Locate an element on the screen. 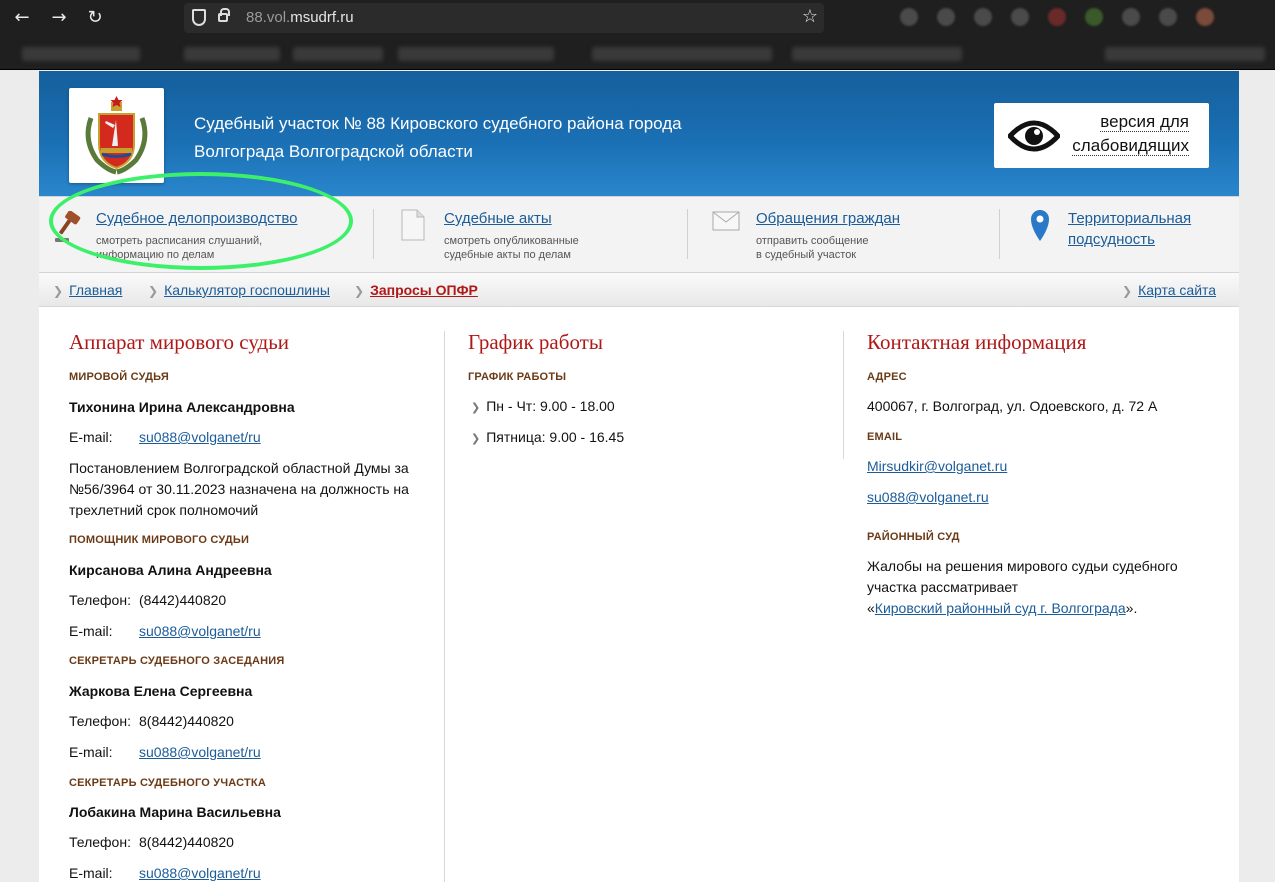 This screenshot has height=882, width=1275. schedule-row: ❯ Пн - Чт: 9.00 - 18.00 is located at coordinates (543, 407).